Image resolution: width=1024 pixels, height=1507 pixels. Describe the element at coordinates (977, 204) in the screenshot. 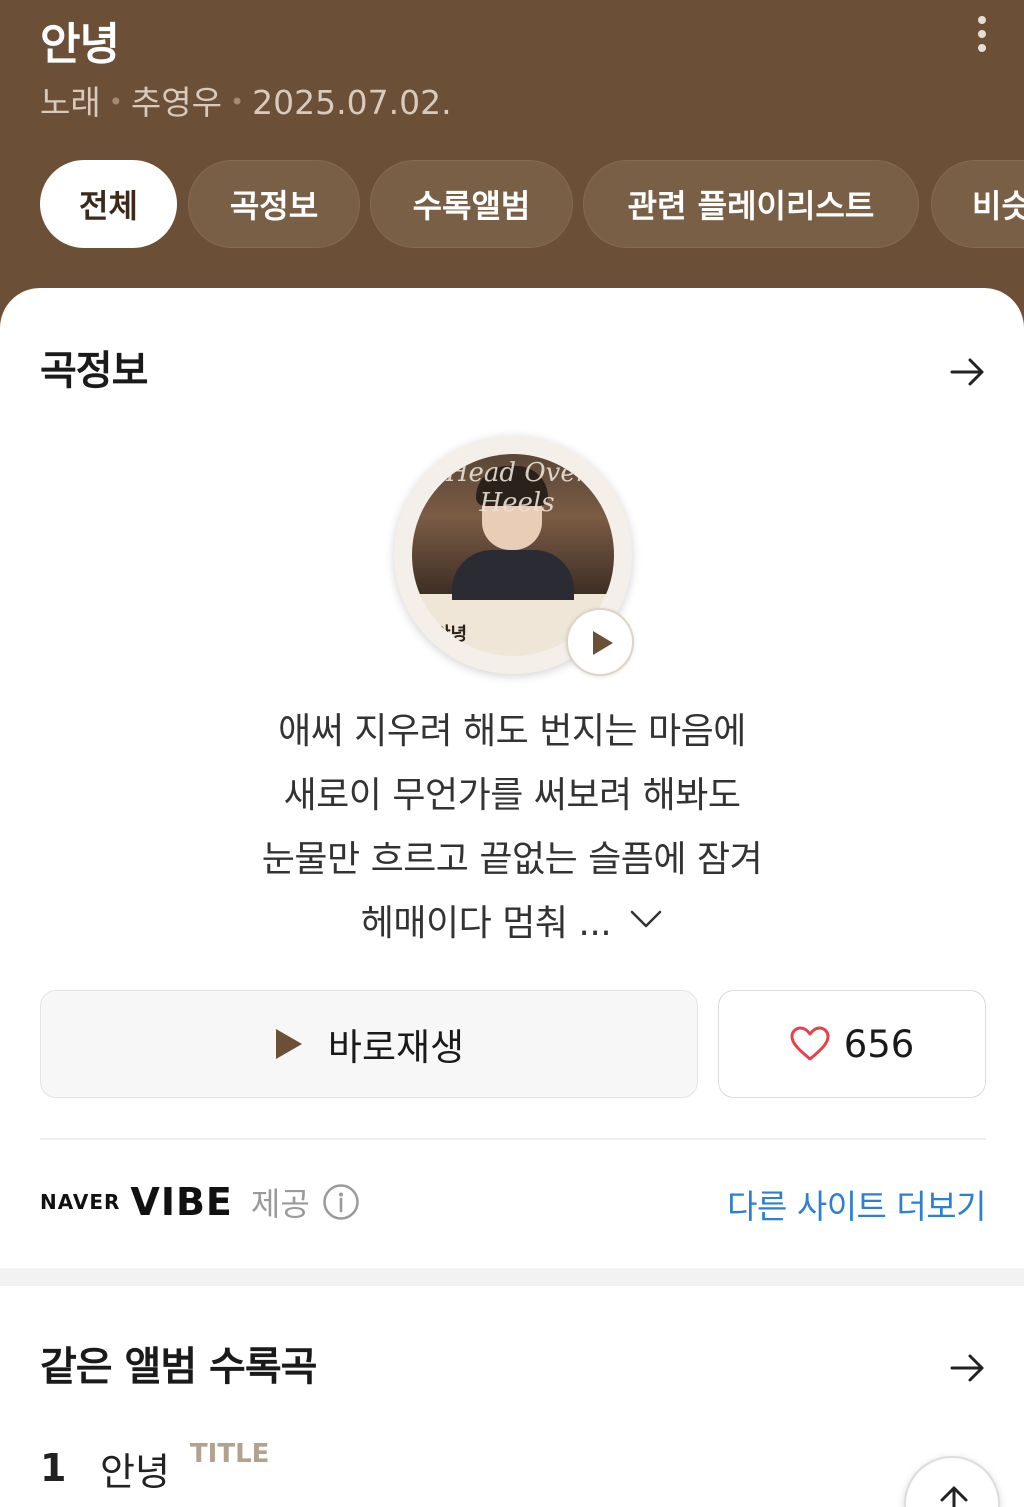

I see `tab-similar: 비슷` at that location.